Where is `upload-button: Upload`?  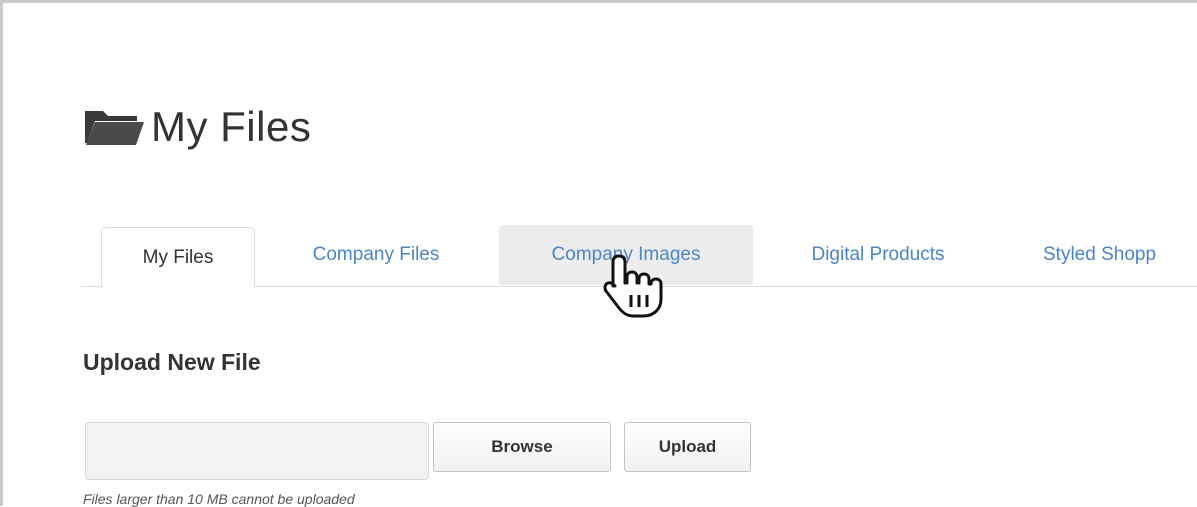 upload-button: Upload is located at coordinates (687, 447).